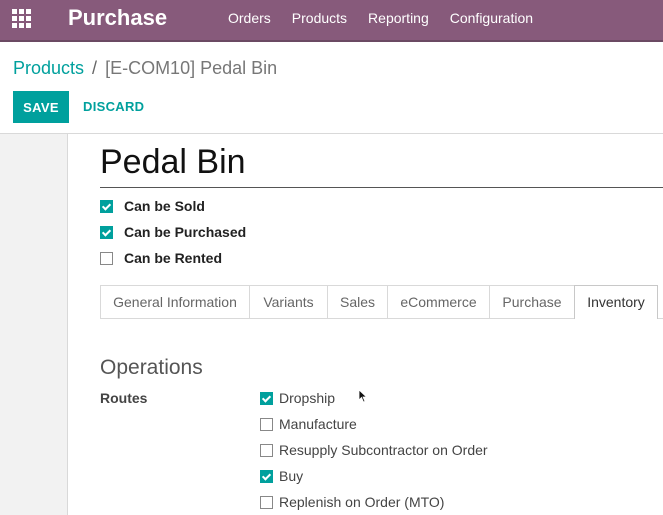 The image size is (663, 515). What do you see at coordinates (438, 301) in the screenshot?
I see `tab-ecommerce: eCommerce` at bounding box center [438, 301].